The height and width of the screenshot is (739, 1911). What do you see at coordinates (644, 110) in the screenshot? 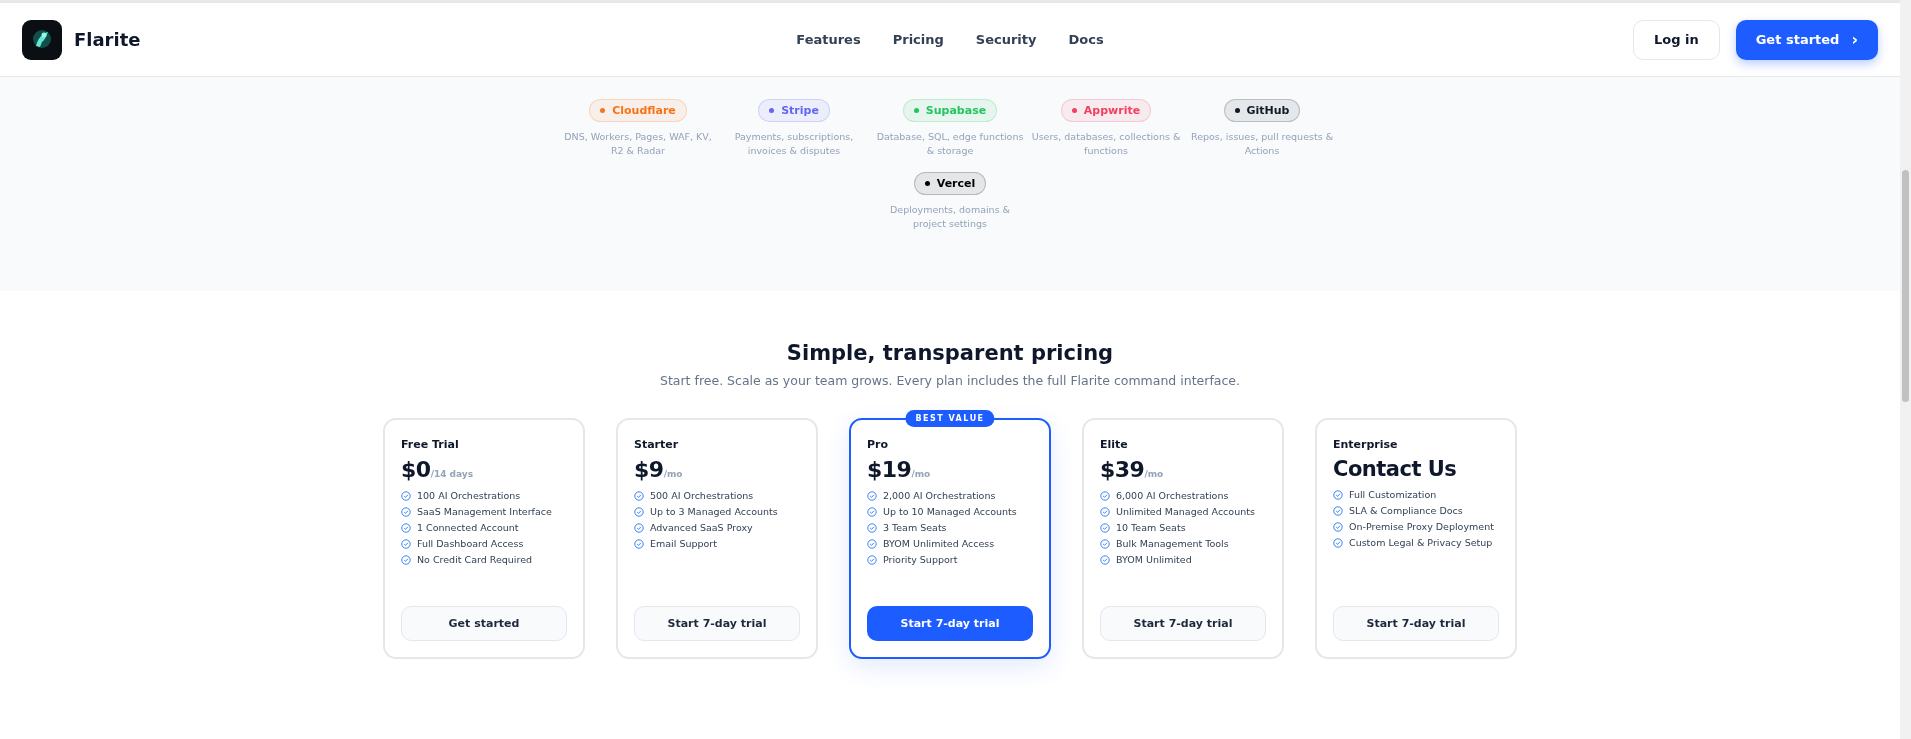
I see `integration-name: Cloudflare` at bounding box center [644, 110].